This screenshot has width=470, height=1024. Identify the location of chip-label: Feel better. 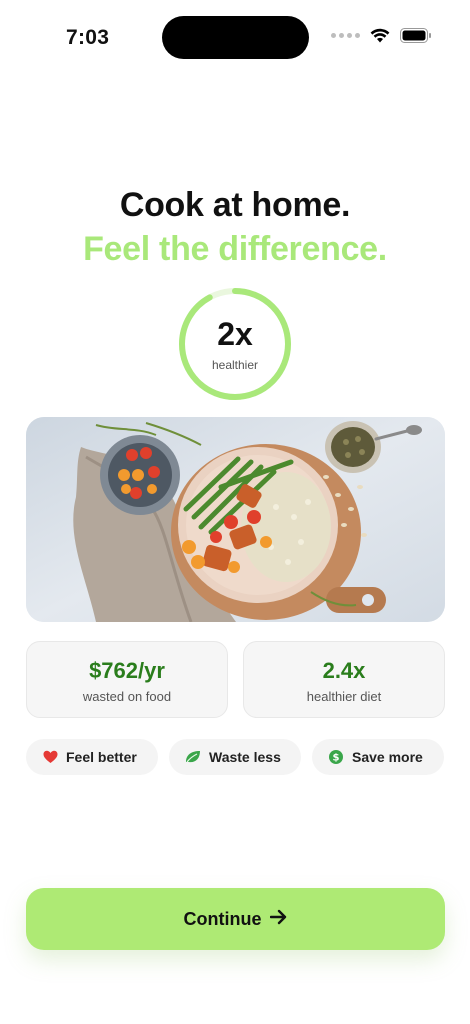
(101, 757).